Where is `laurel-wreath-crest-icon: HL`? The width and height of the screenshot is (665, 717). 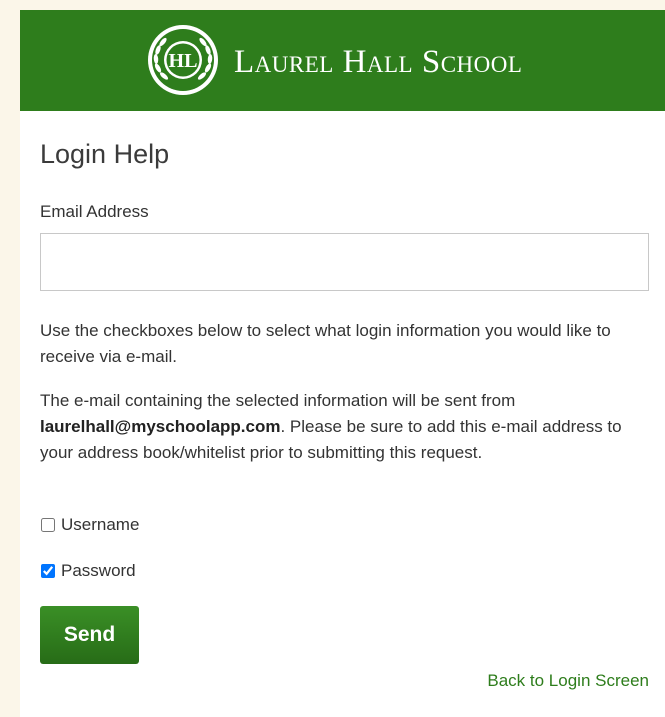 laurel-wreath-crest-icon: HL is located at coordinates (183, 60).